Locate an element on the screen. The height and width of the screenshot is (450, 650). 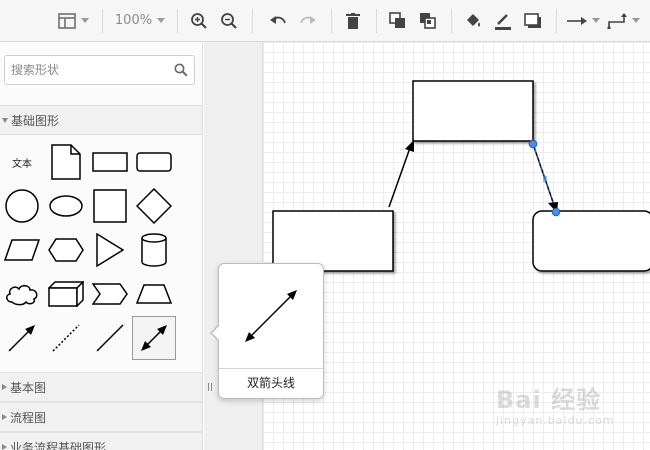
shape-circle is located at coordinates (22, 206).